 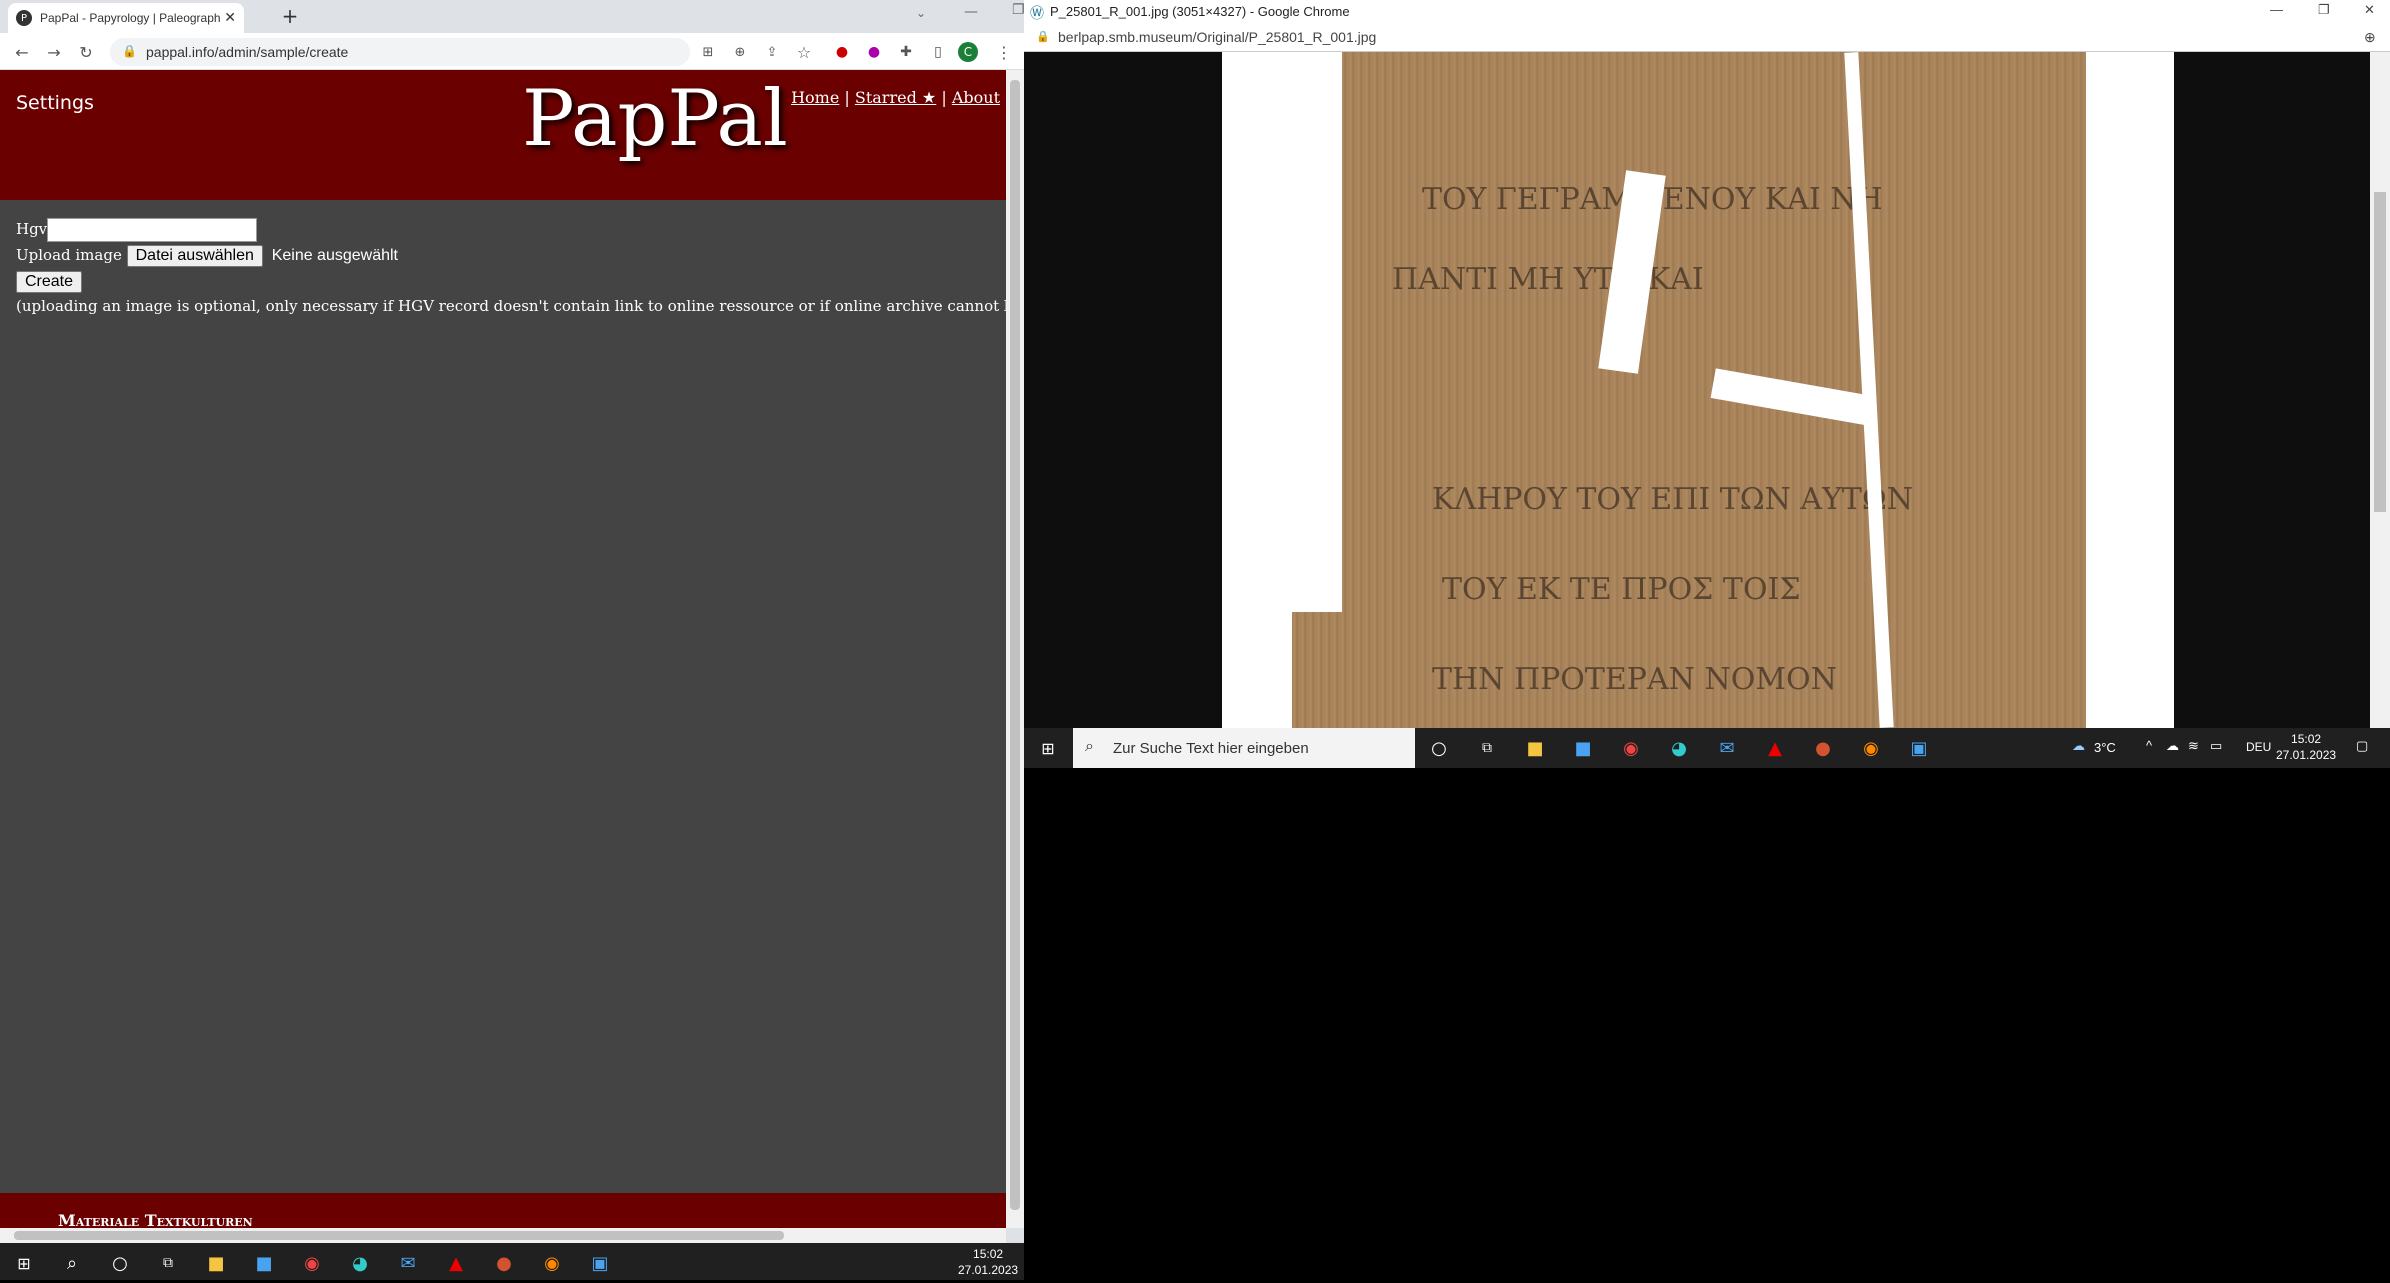 I want to click on extension-purple-icon: ●, so click(x=874, y=52).